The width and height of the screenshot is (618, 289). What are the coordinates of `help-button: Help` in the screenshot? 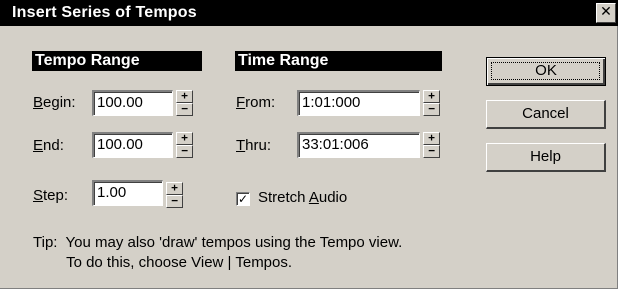 It's located at (546, 157).